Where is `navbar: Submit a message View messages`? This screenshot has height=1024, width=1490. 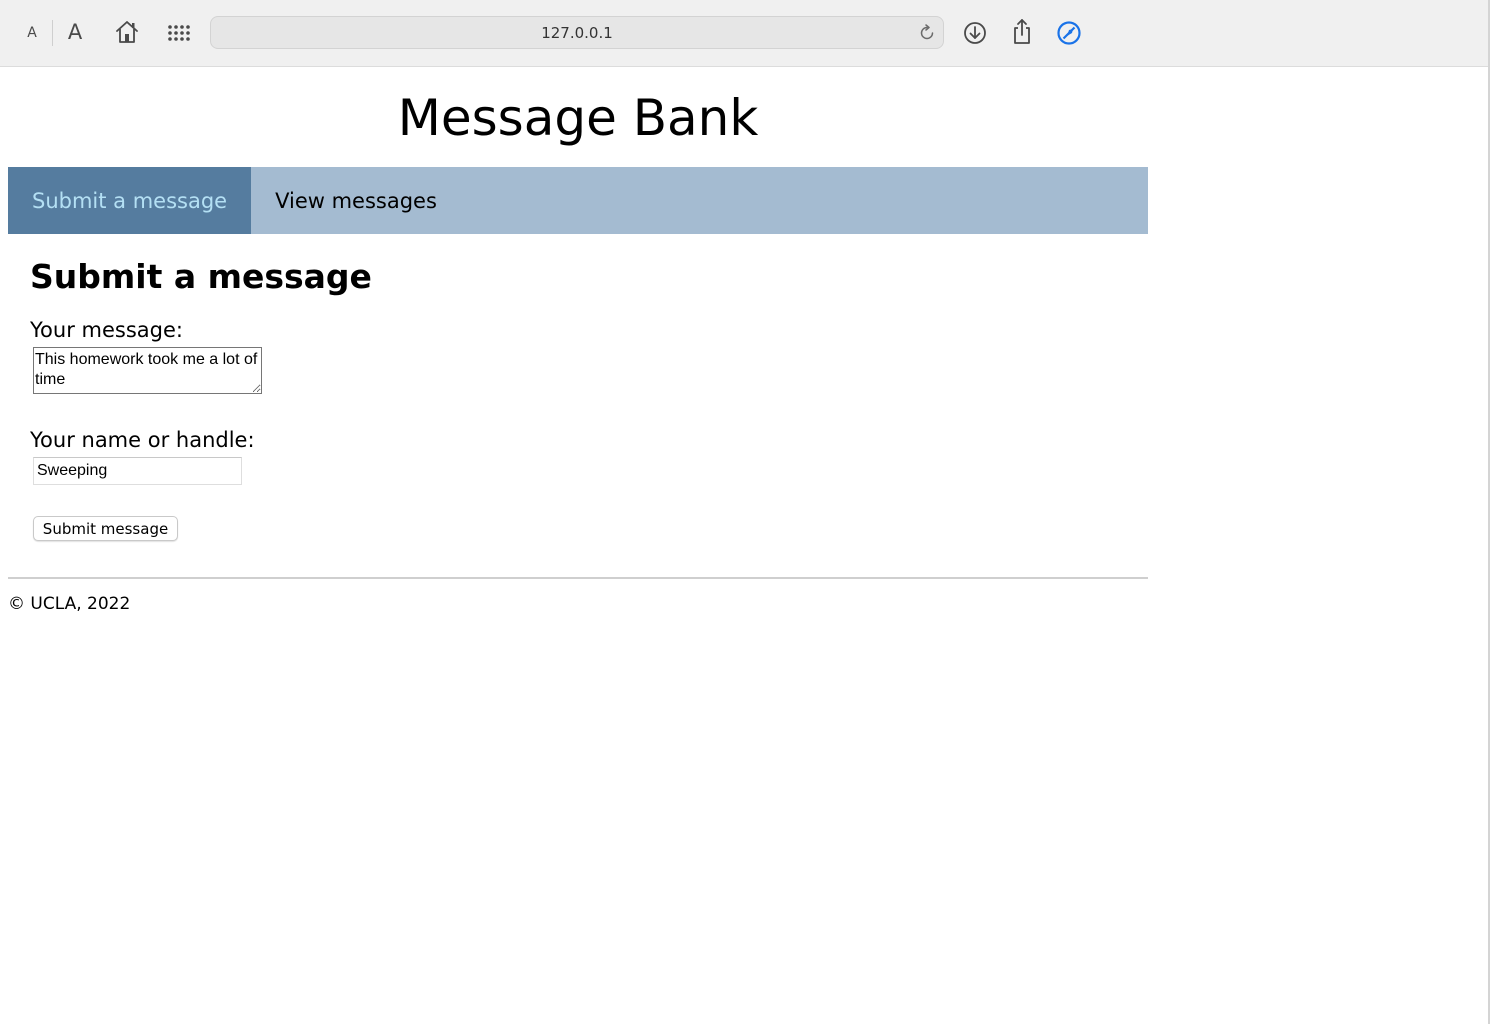
navbar: Submit a message View messages is located at coordinates (578, 200).